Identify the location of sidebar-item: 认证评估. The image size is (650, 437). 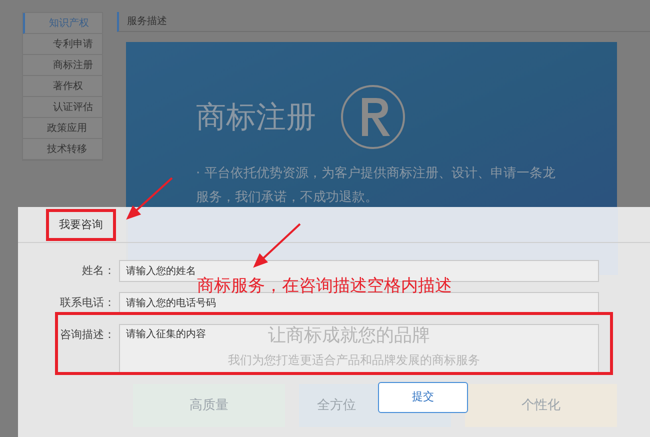
(62, 107).